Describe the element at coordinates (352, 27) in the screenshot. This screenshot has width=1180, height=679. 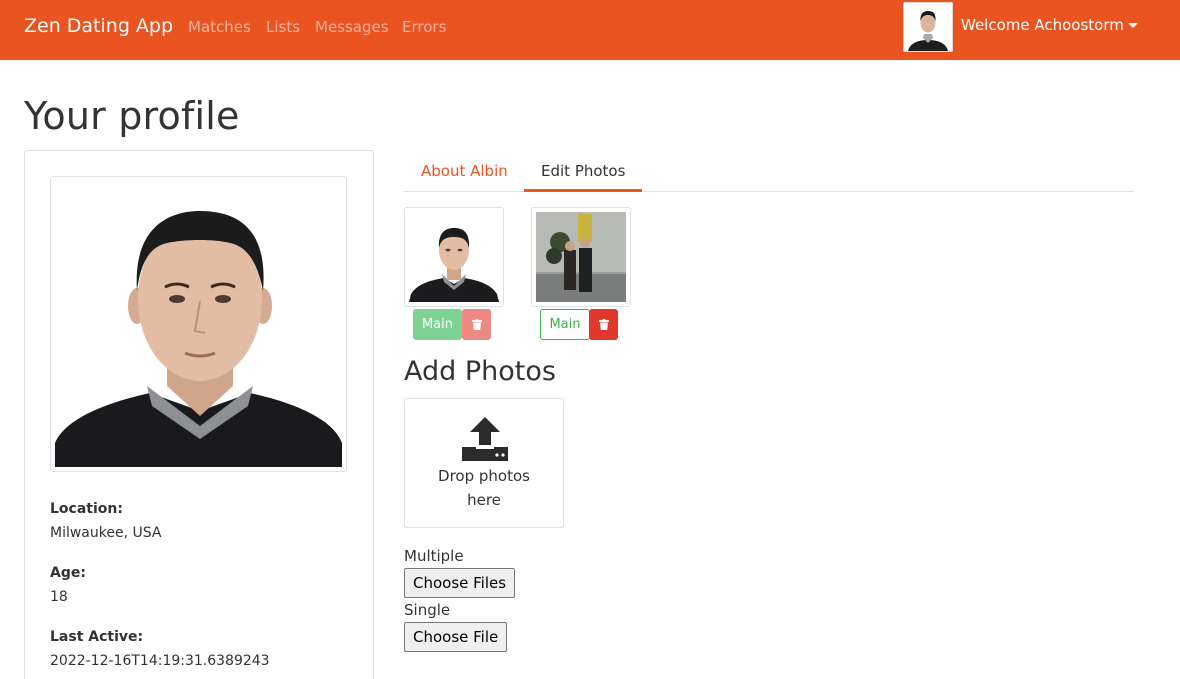
I see `nav-link-messages: Messages` at that location.